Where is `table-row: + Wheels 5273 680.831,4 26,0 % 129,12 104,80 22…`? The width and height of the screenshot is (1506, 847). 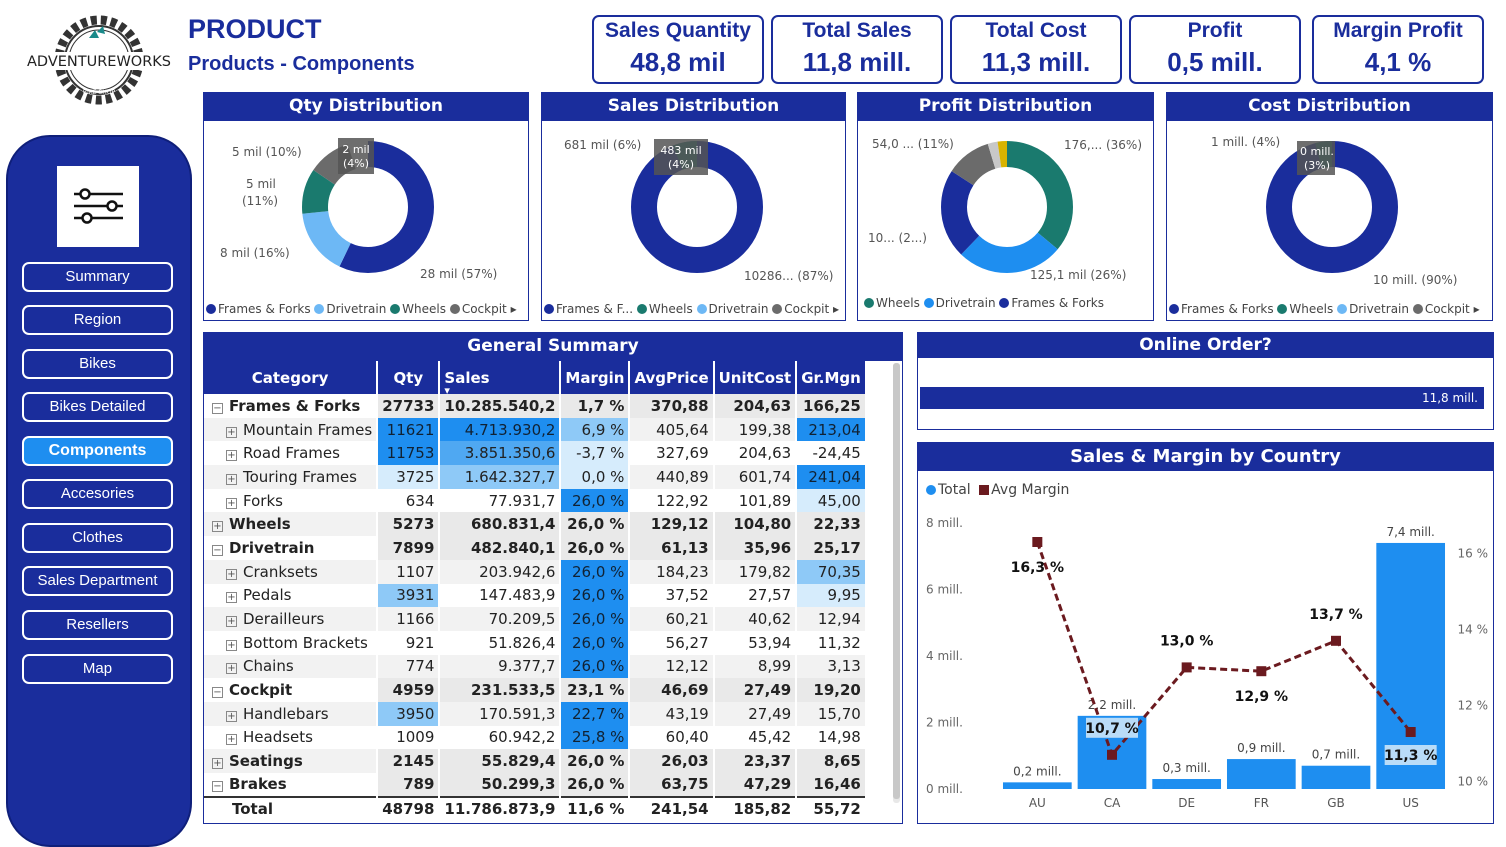 table-row: + Wheels 5273 680.831,4 26,0 % 129,12 104,80 22… is located at coordinates (535, 524).